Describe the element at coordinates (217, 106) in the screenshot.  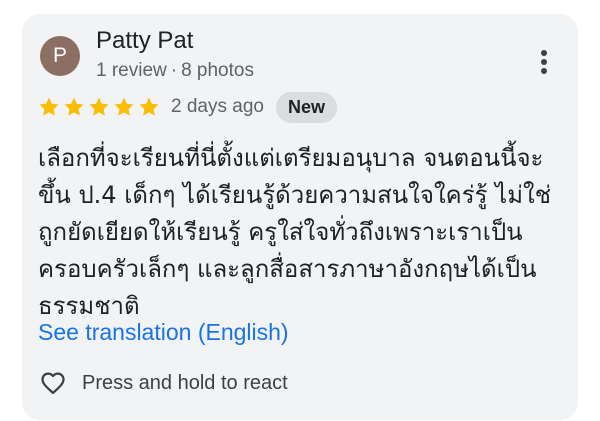
I see `review-date: 2 days ago` at that location.